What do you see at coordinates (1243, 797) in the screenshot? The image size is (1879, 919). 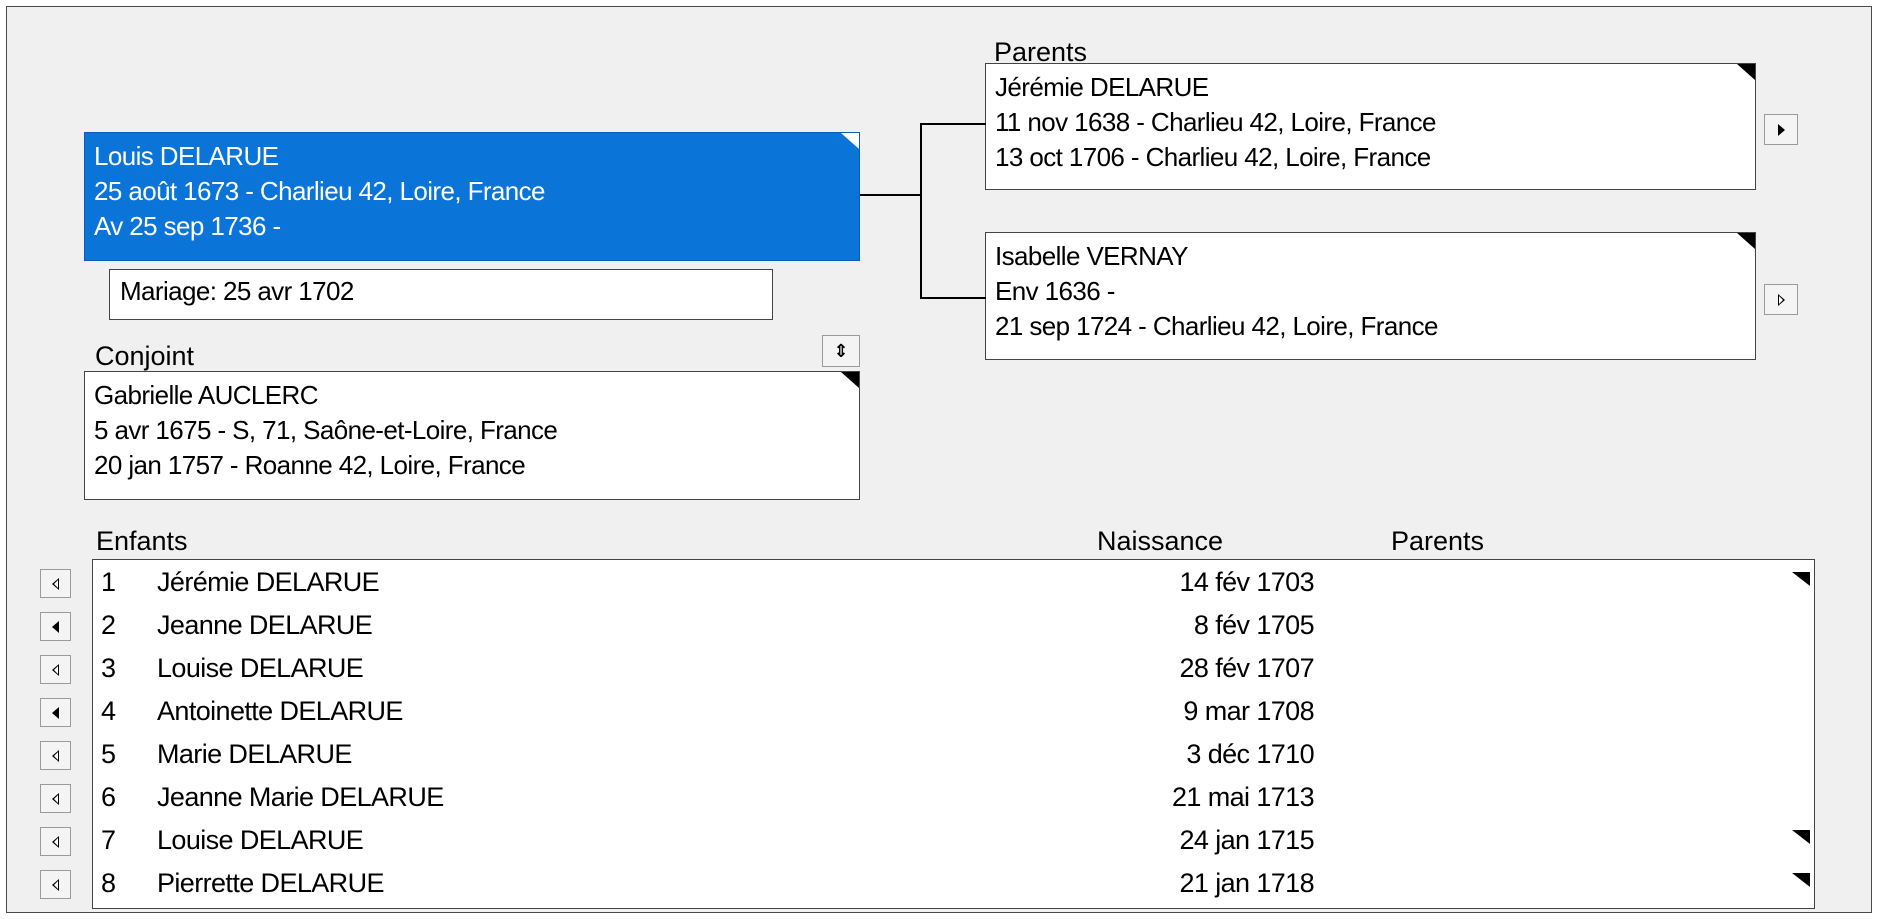 I see `child-birth-date: 21 mai 1713` at bounding box center [1243, 797].